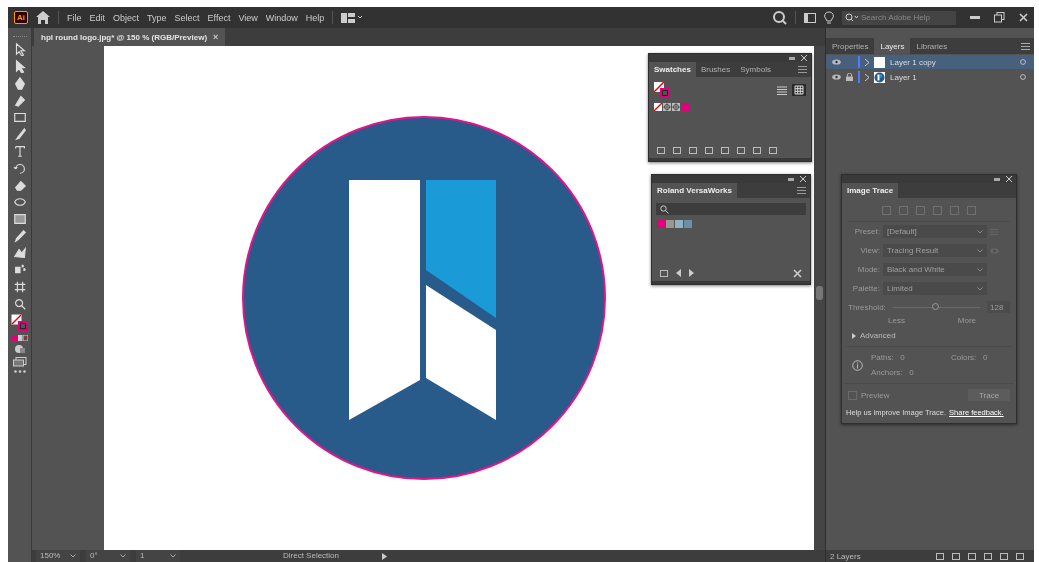 Image resolution: width=1039 pixels, height=562 pixels. Describe the element at coordinates (74, 17) in the screenshot. I see `menu-item: File` at that location.